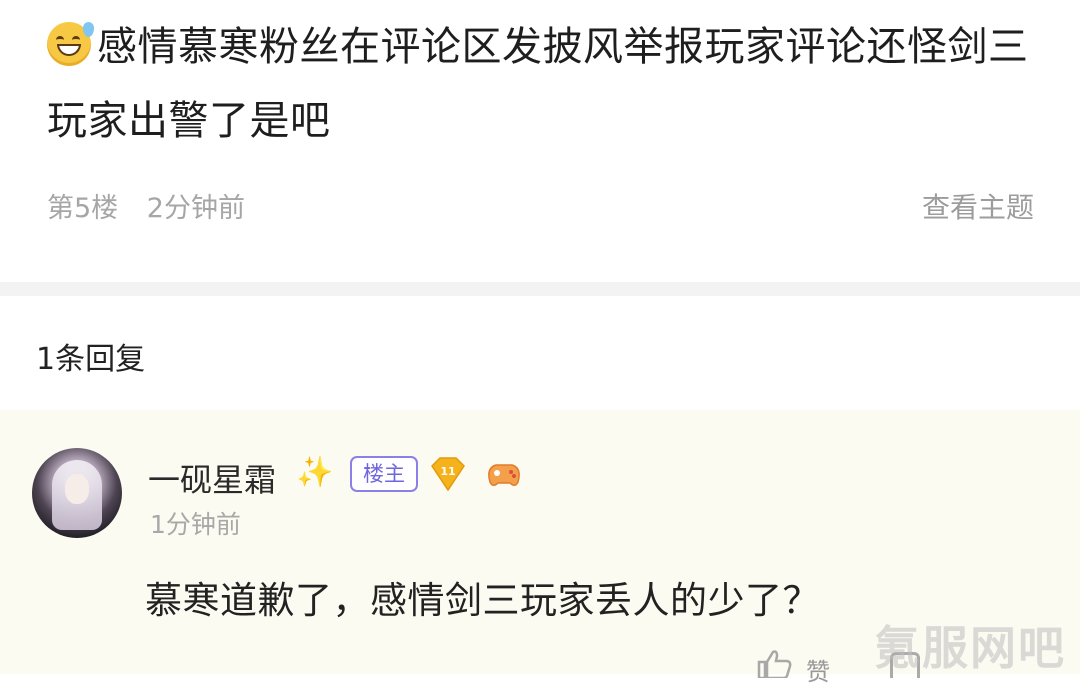 This screenshot has height=687, width=1080. I want to click on watermark: 氪服网吧, so click(970, 648).